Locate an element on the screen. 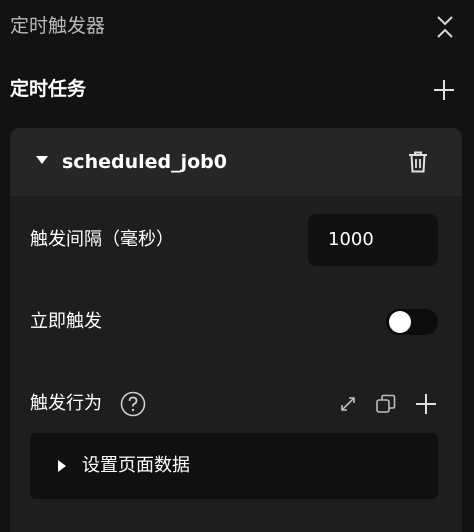 This screenshot has height=532, width=474. collapse-icon is located at coordinates (445, 27).